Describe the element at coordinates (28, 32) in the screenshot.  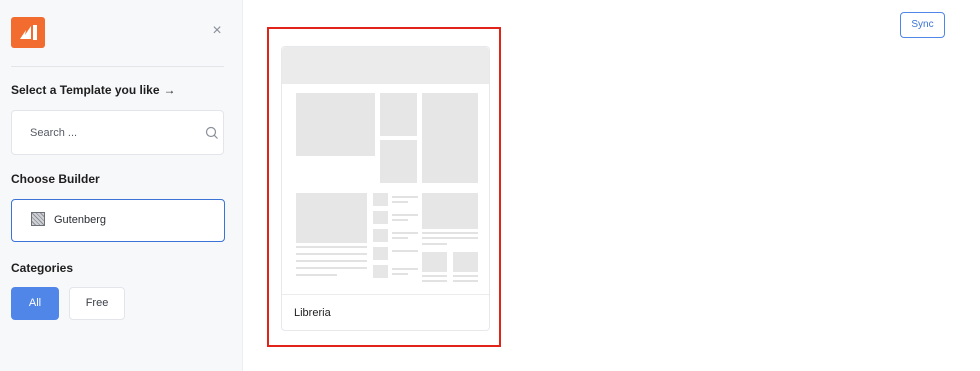
I see `logo-icon` at that location.